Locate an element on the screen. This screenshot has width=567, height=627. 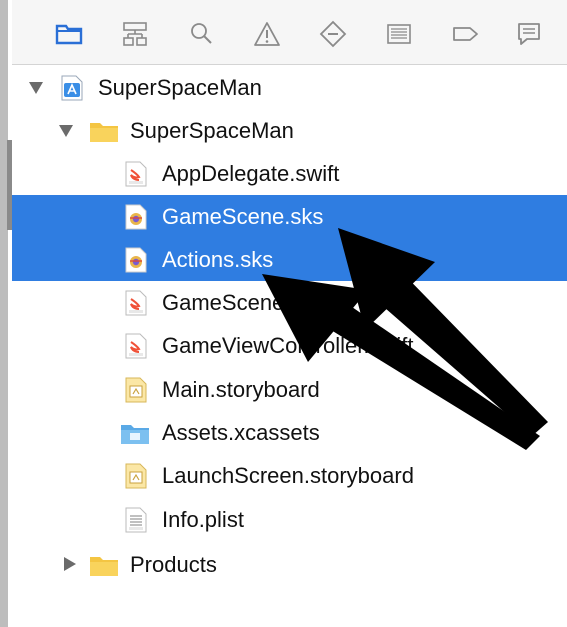
tree-row-file: AppDelegate.swift is located at coordinates (289, 173).